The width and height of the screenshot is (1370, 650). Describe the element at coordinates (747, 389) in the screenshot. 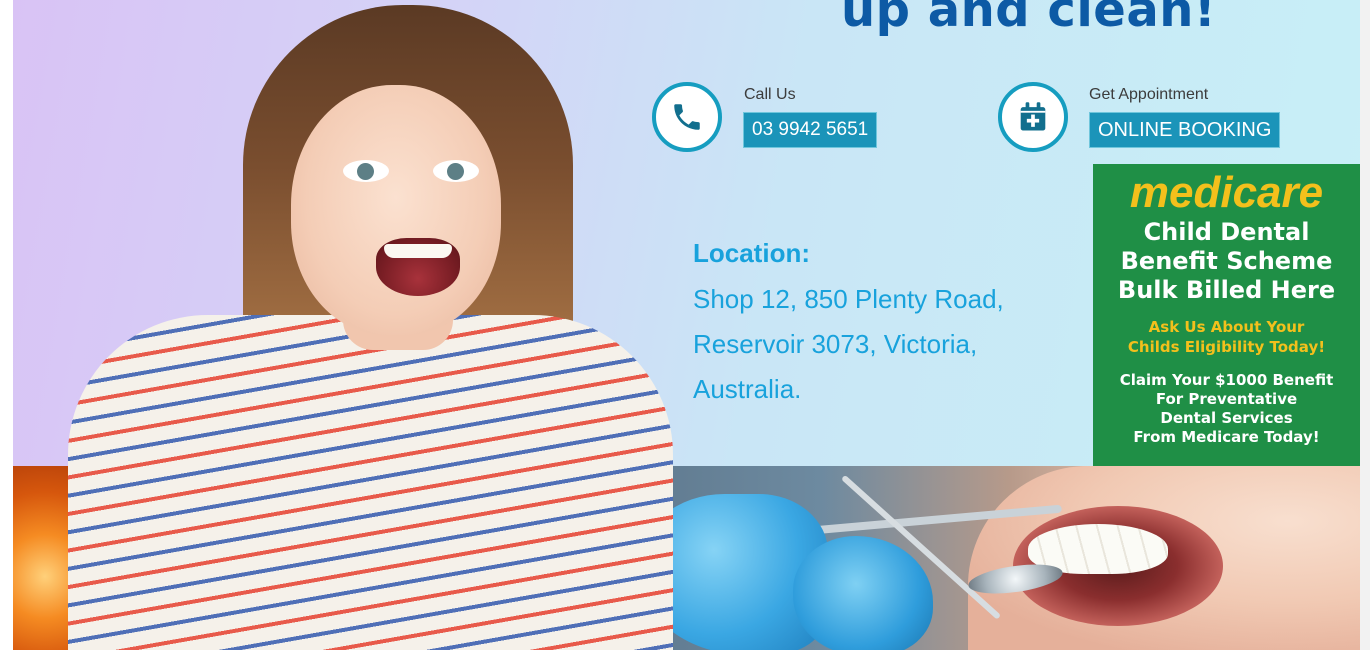

I see `address-line-3: Australia.` at that location.